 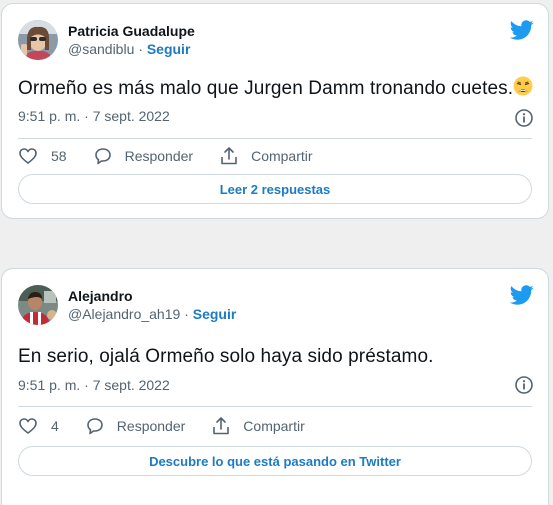 I want to click on author-handle: @sandiblu, so click(x=101, y=49).